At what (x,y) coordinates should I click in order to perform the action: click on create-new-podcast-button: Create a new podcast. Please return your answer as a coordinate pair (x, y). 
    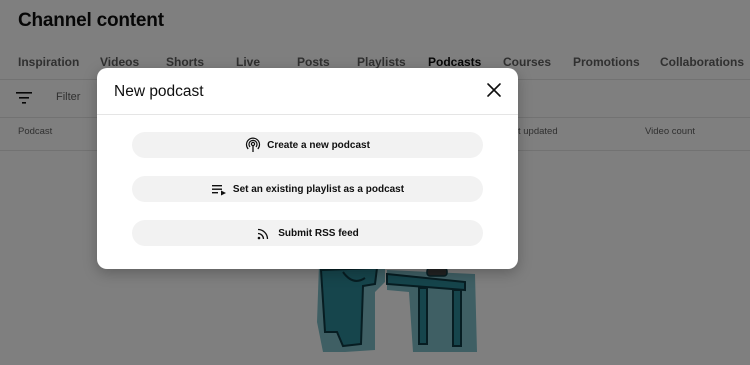
    Looking at the image, I should click on (307, 145).